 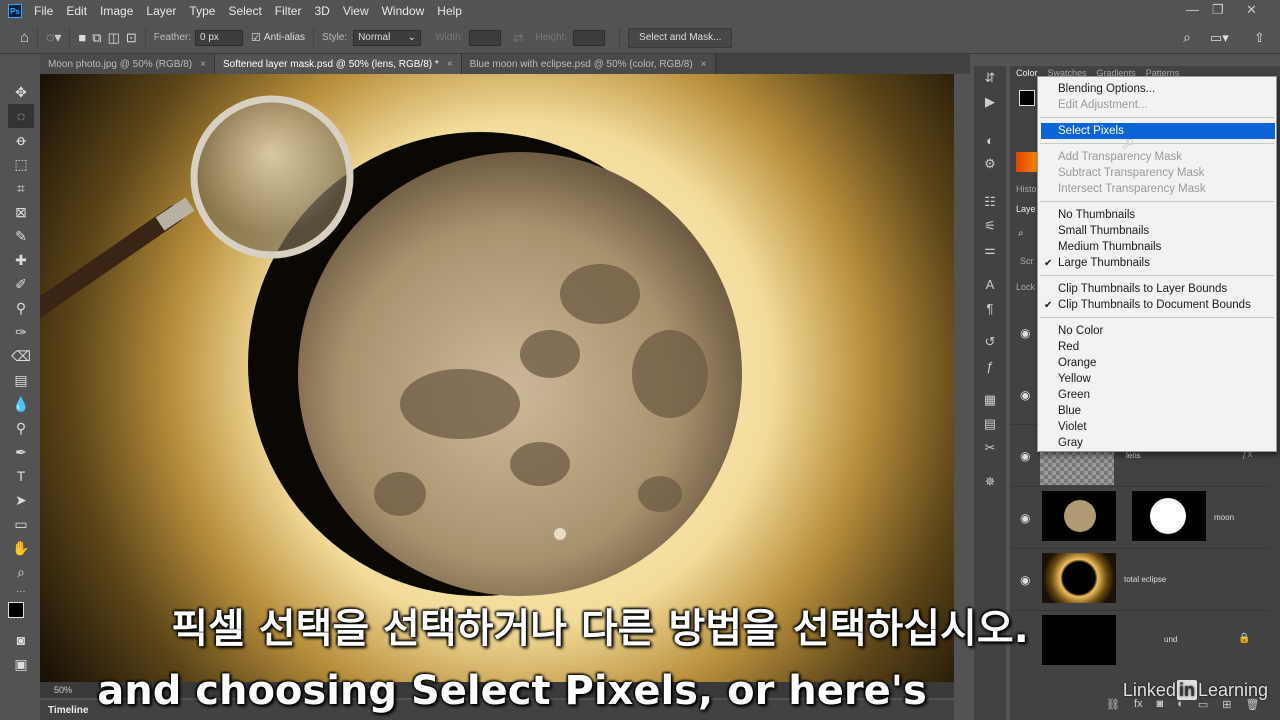 I want to click on hand-icon: ✋, so click(x=21, y=548).